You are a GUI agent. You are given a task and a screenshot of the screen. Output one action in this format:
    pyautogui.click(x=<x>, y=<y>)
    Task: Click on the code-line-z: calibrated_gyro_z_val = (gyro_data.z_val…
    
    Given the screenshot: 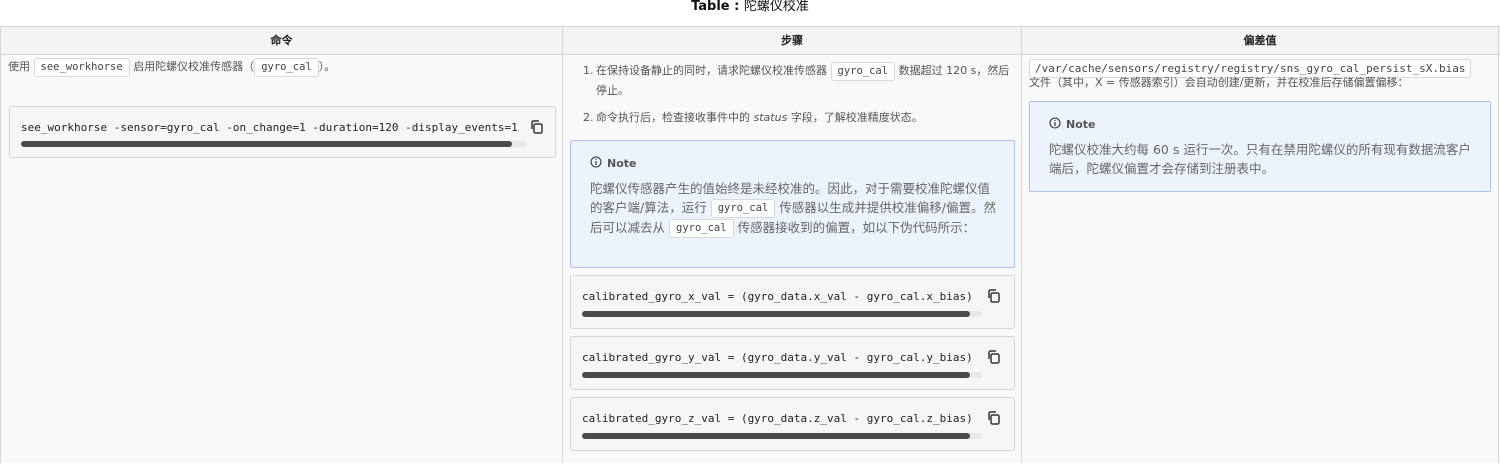 What is the action you would take?
    pyautogui.click(x=777, y=418)
    